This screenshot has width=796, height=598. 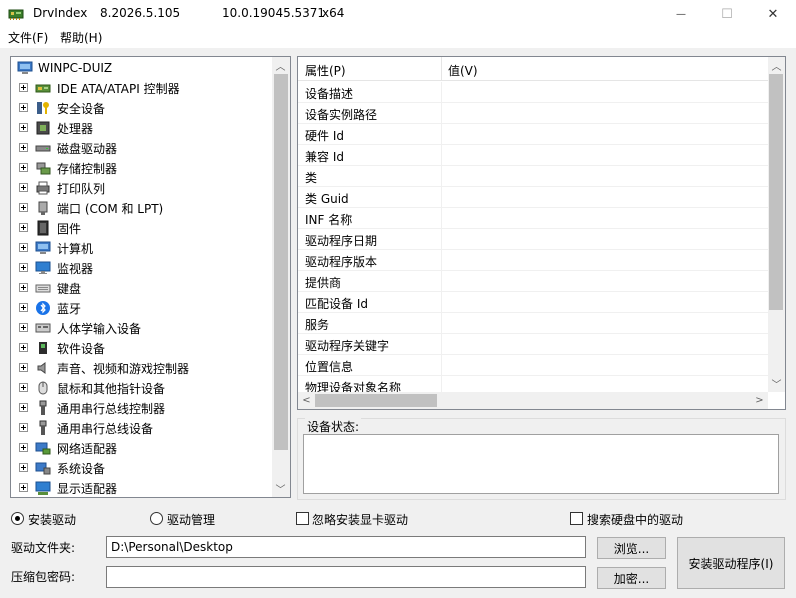 I want to click on install-driver-label: 安装驱动, so click(x=52, y=519).